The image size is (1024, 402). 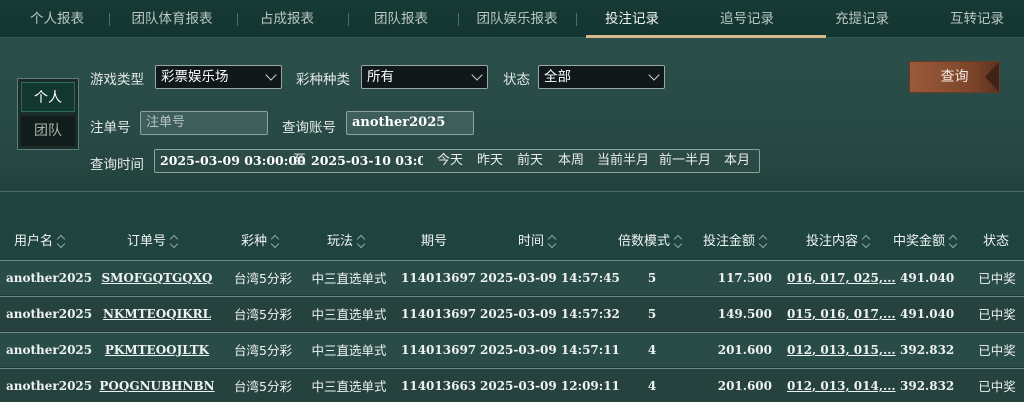 I want to click on column-label: 时间, so click(x=531, y=241).